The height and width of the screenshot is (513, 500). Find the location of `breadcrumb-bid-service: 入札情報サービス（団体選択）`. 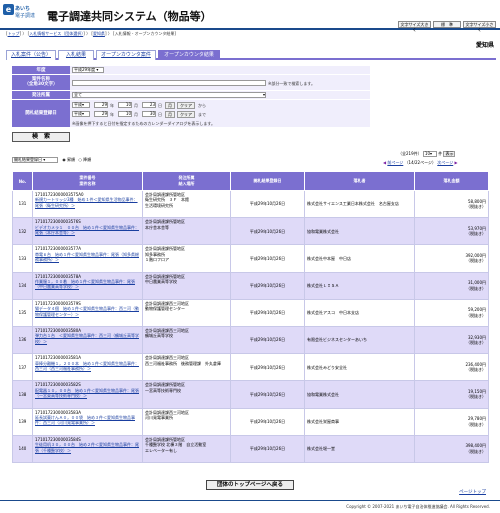

breadcrumb-bid-service: 入札情報サービス（団体選択） is located at coordinates (56, 33).